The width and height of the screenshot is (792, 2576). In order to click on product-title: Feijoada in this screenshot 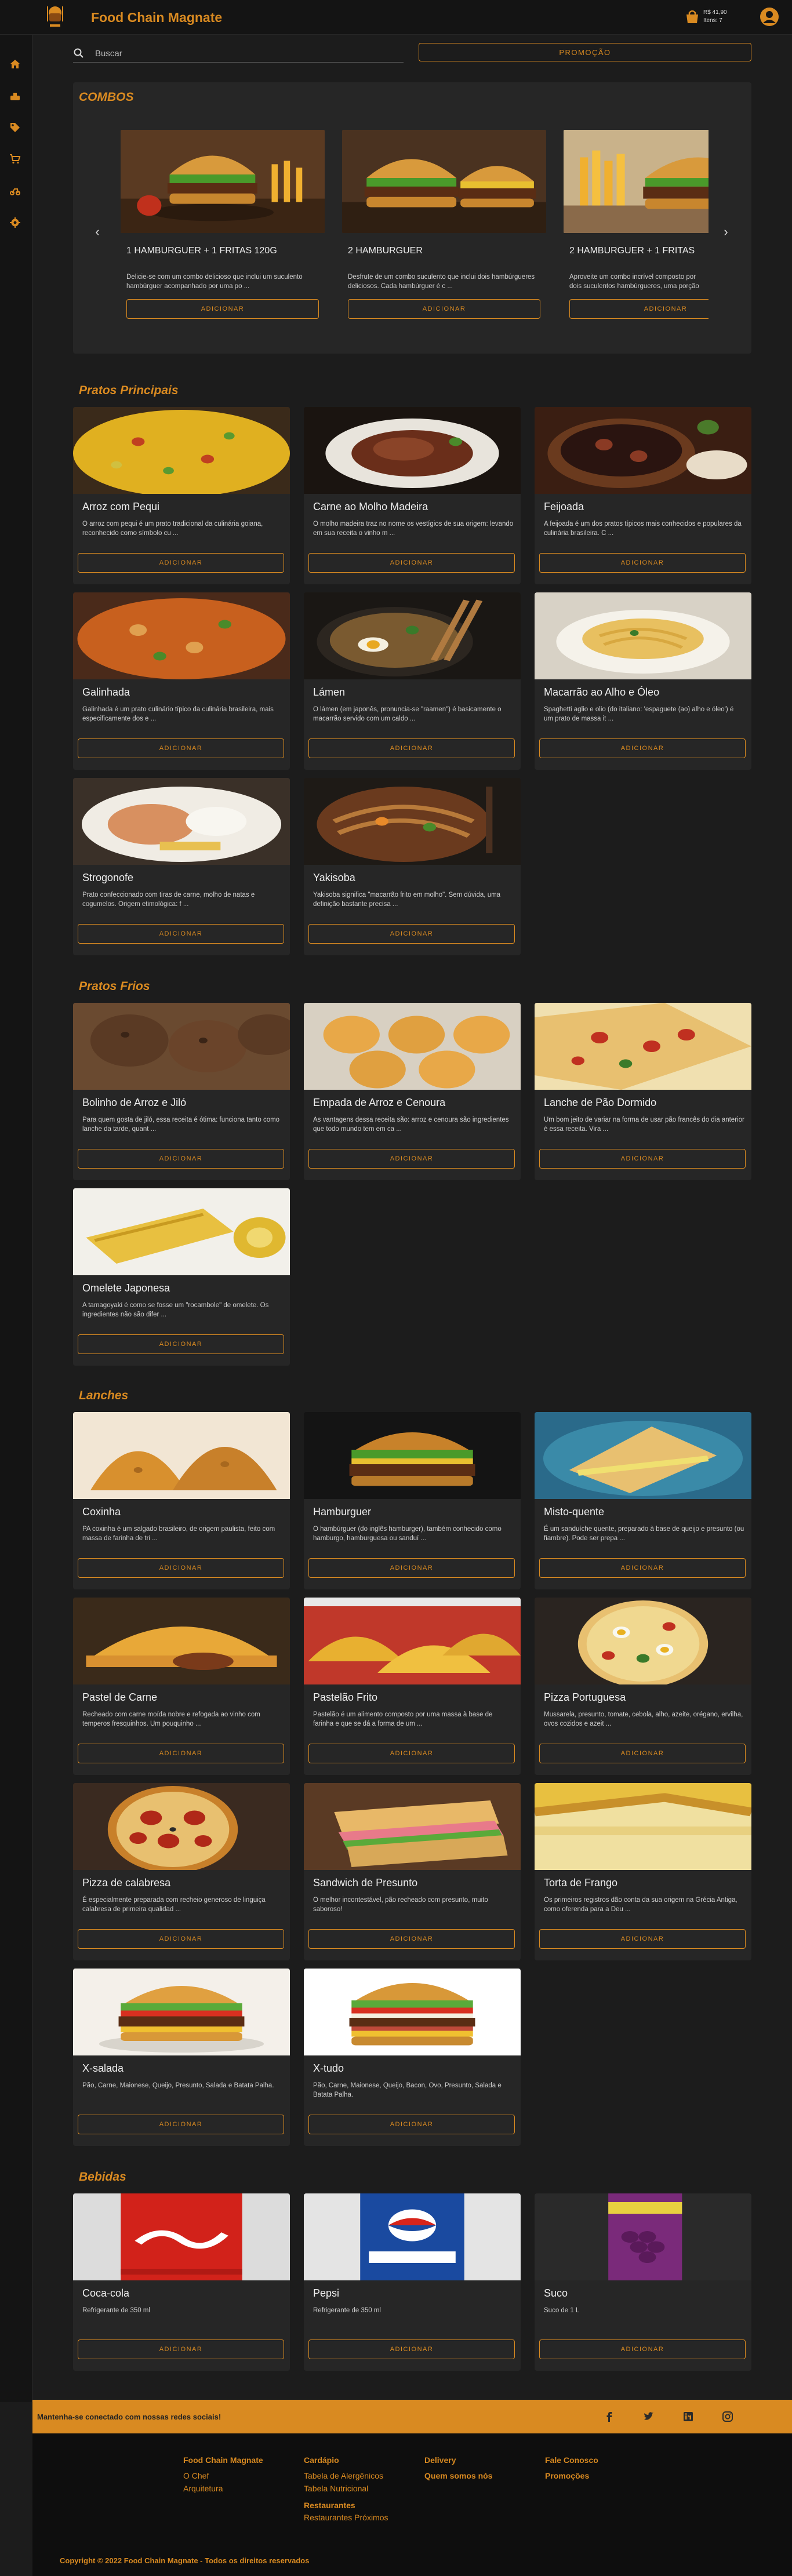, I will do `click(564, 506)`.